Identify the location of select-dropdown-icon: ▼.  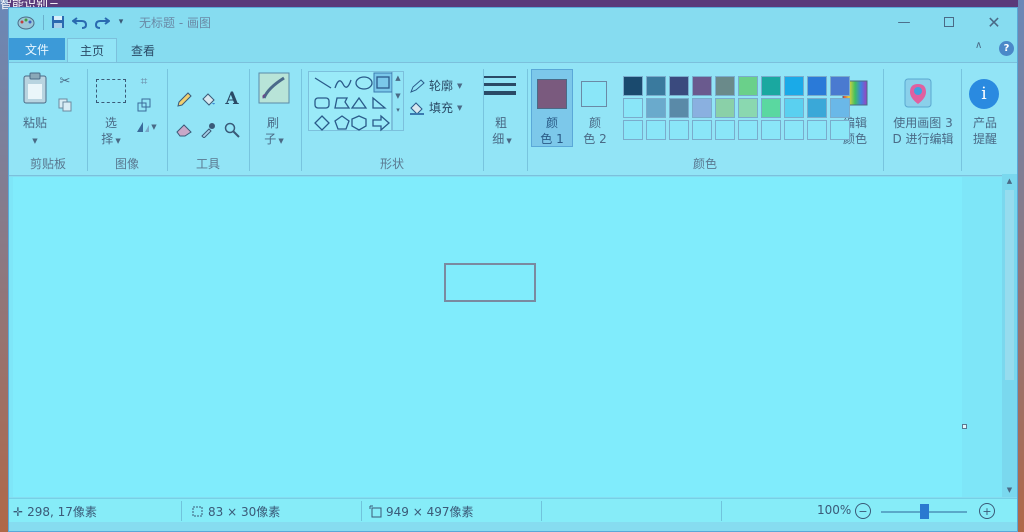
(116, 141).